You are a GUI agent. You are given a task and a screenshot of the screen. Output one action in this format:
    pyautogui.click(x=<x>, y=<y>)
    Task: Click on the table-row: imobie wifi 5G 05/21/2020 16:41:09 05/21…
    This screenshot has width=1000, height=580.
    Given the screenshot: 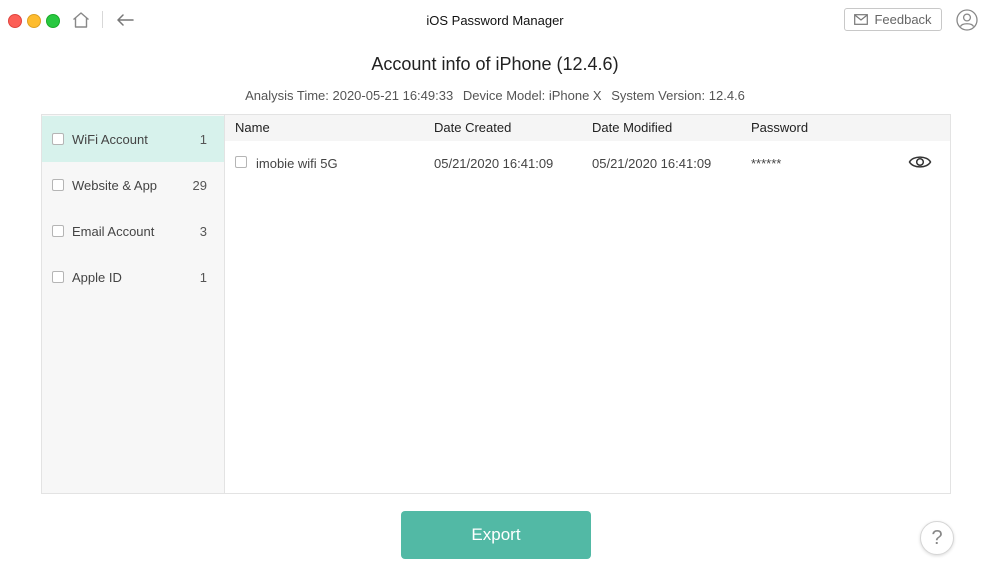 What is the action you would take?
    pyautogui.click(x=587, y=162)
    